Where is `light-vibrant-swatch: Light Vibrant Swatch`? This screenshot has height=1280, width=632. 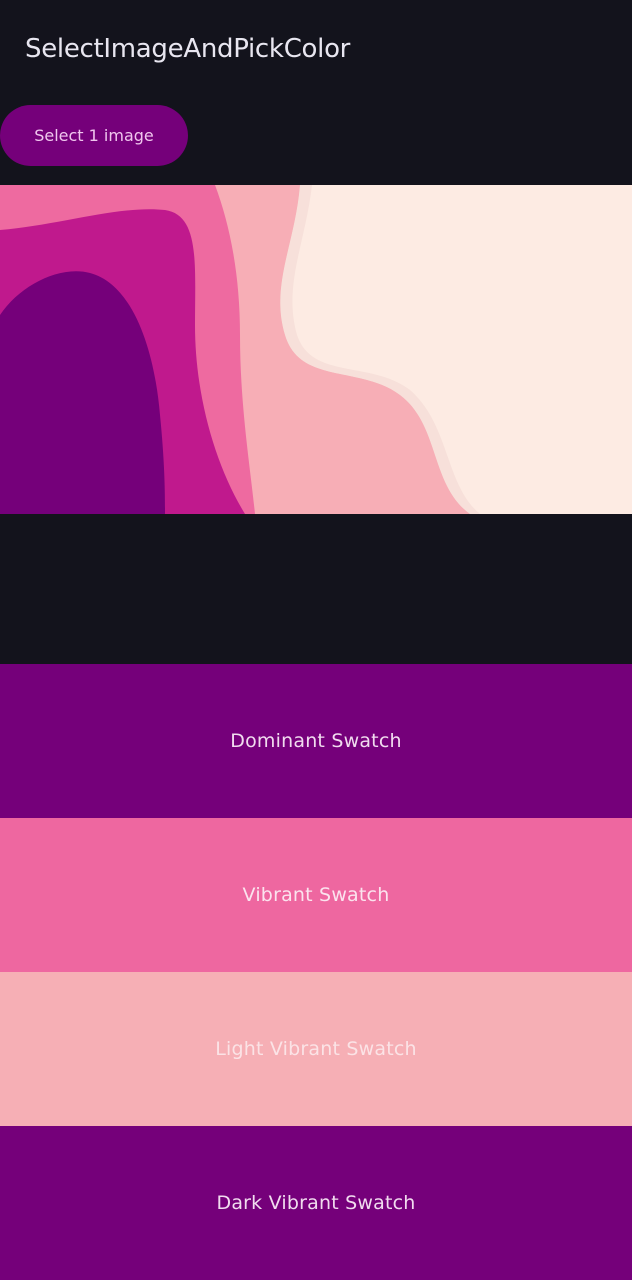 light-vibrant-swatch: Light Vibrant Swatch is located at coordinates (316, 1049).